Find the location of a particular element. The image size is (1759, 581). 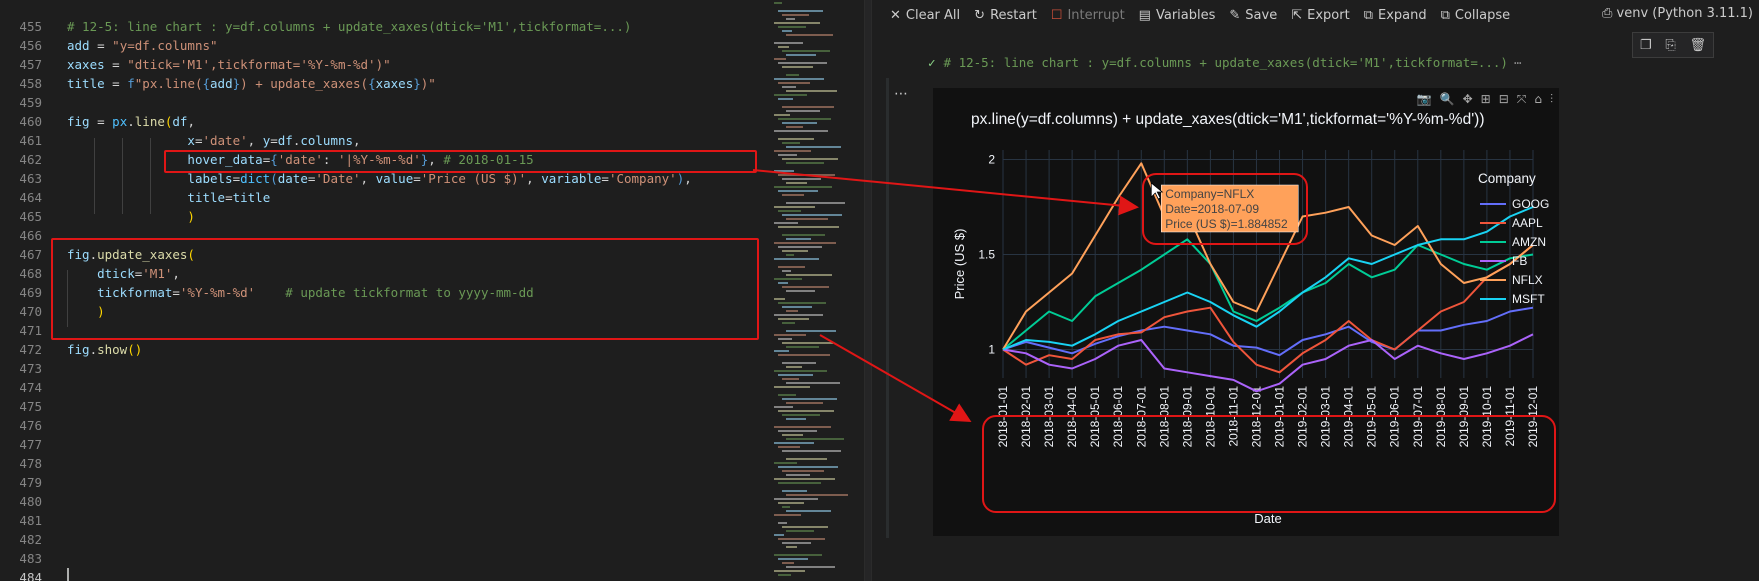

copy-icon: ❐ is located at coordinates (1646, 45).